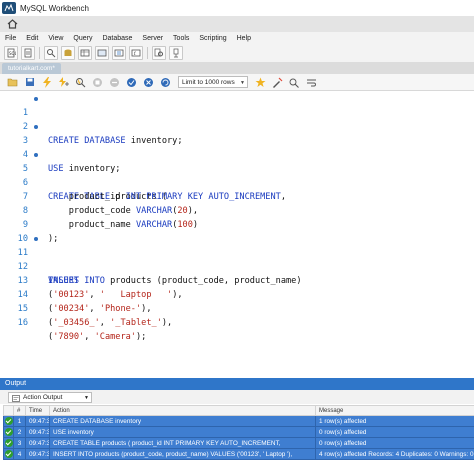  What do you see at coordinates (9, 8) in the screenshot?
I see `mysql-workbench-logo-icon` at bounding box center [9, 8].